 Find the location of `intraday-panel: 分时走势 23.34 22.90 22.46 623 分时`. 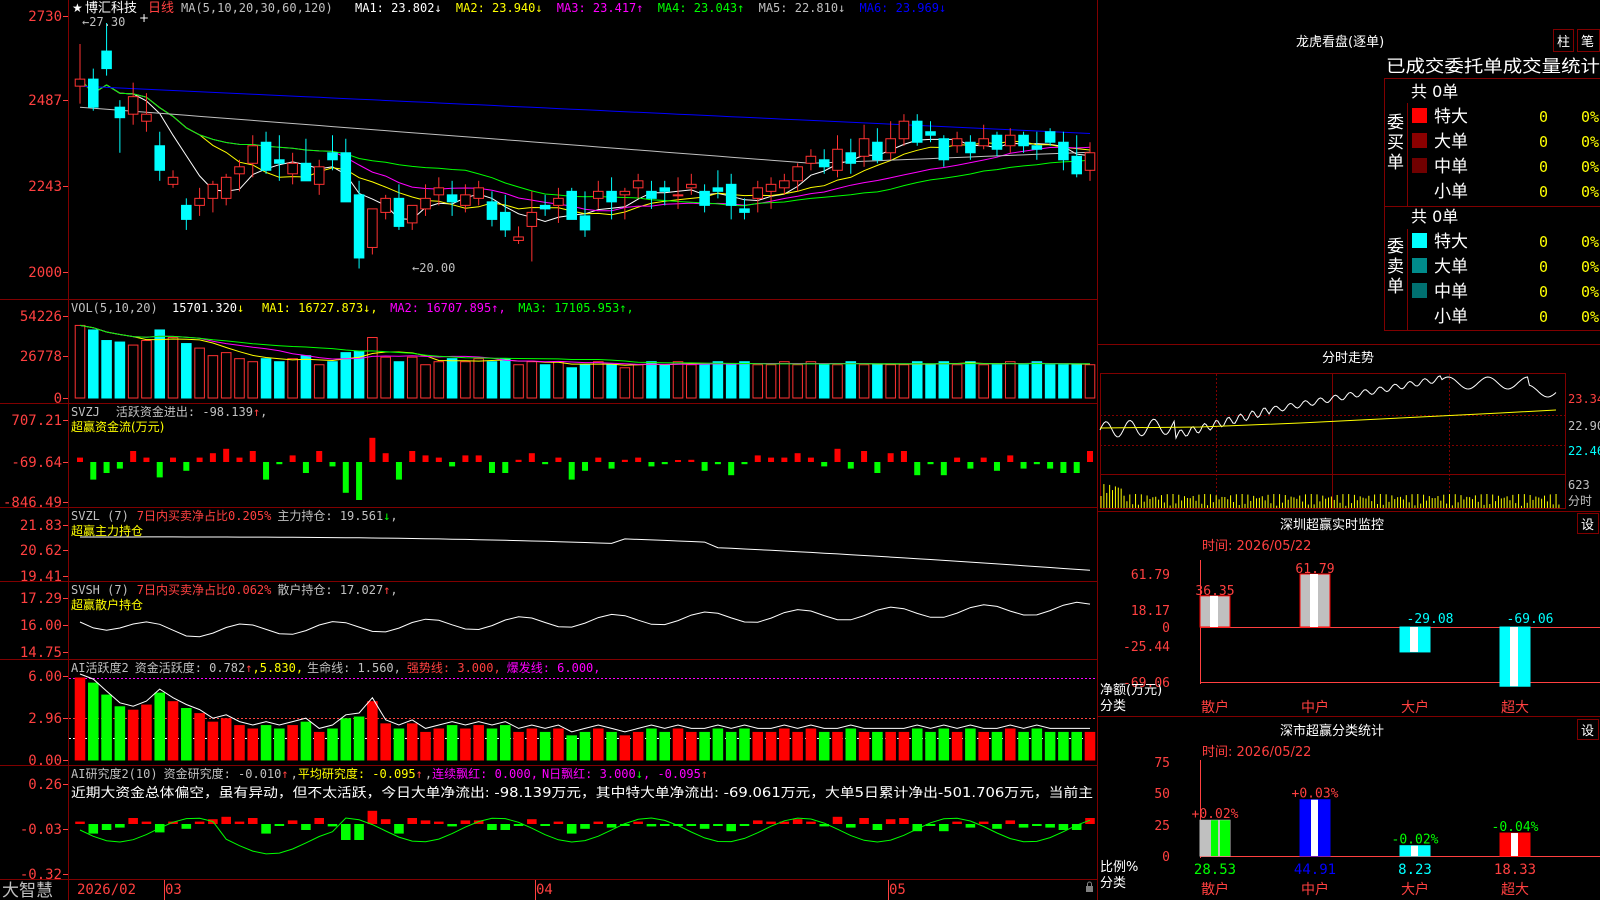

intraday-panel: 分时走势 23.34 22.90 22.46 623 分时 is located at coordinates (1349, 429).